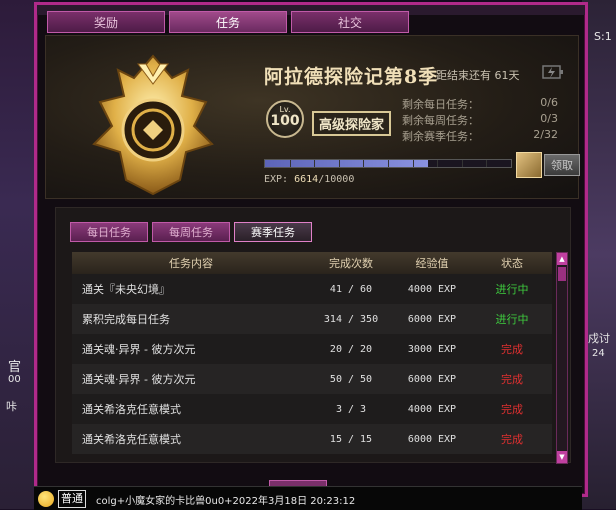  What do you see at coordinates (351, 379) in the screenshot?
I see `task-count: 50 / 50` at bounding box center [351, 379].